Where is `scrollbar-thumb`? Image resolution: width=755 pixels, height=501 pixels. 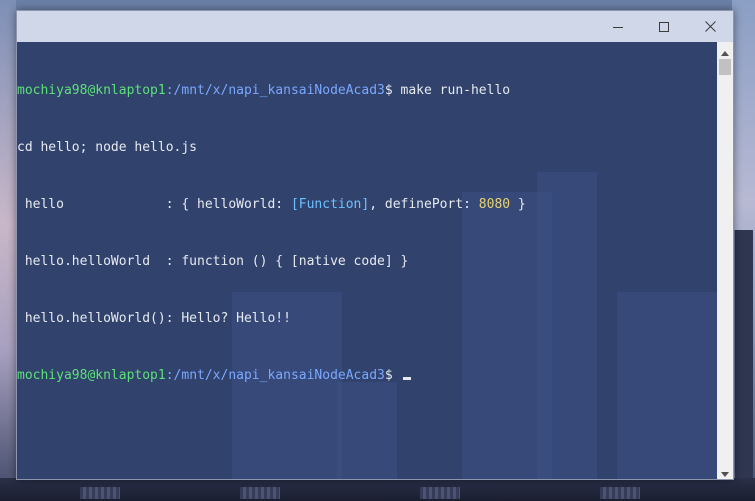 scrollbar-thumb is located at coordinates (725, 67).